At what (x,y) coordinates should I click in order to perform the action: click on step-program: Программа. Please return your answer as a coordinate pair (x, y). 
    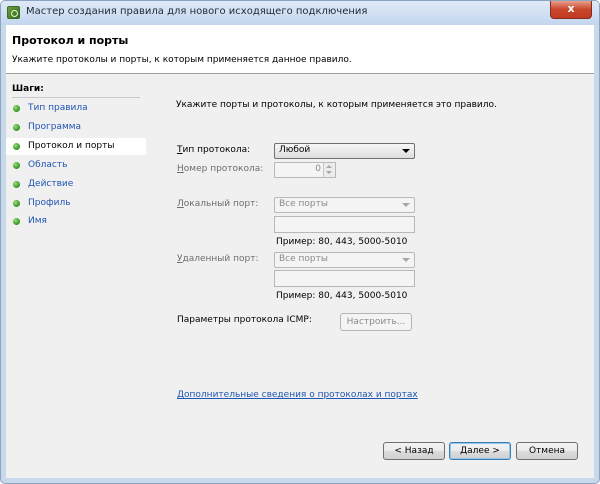
    Looking at the image, I should click on (76, 127).